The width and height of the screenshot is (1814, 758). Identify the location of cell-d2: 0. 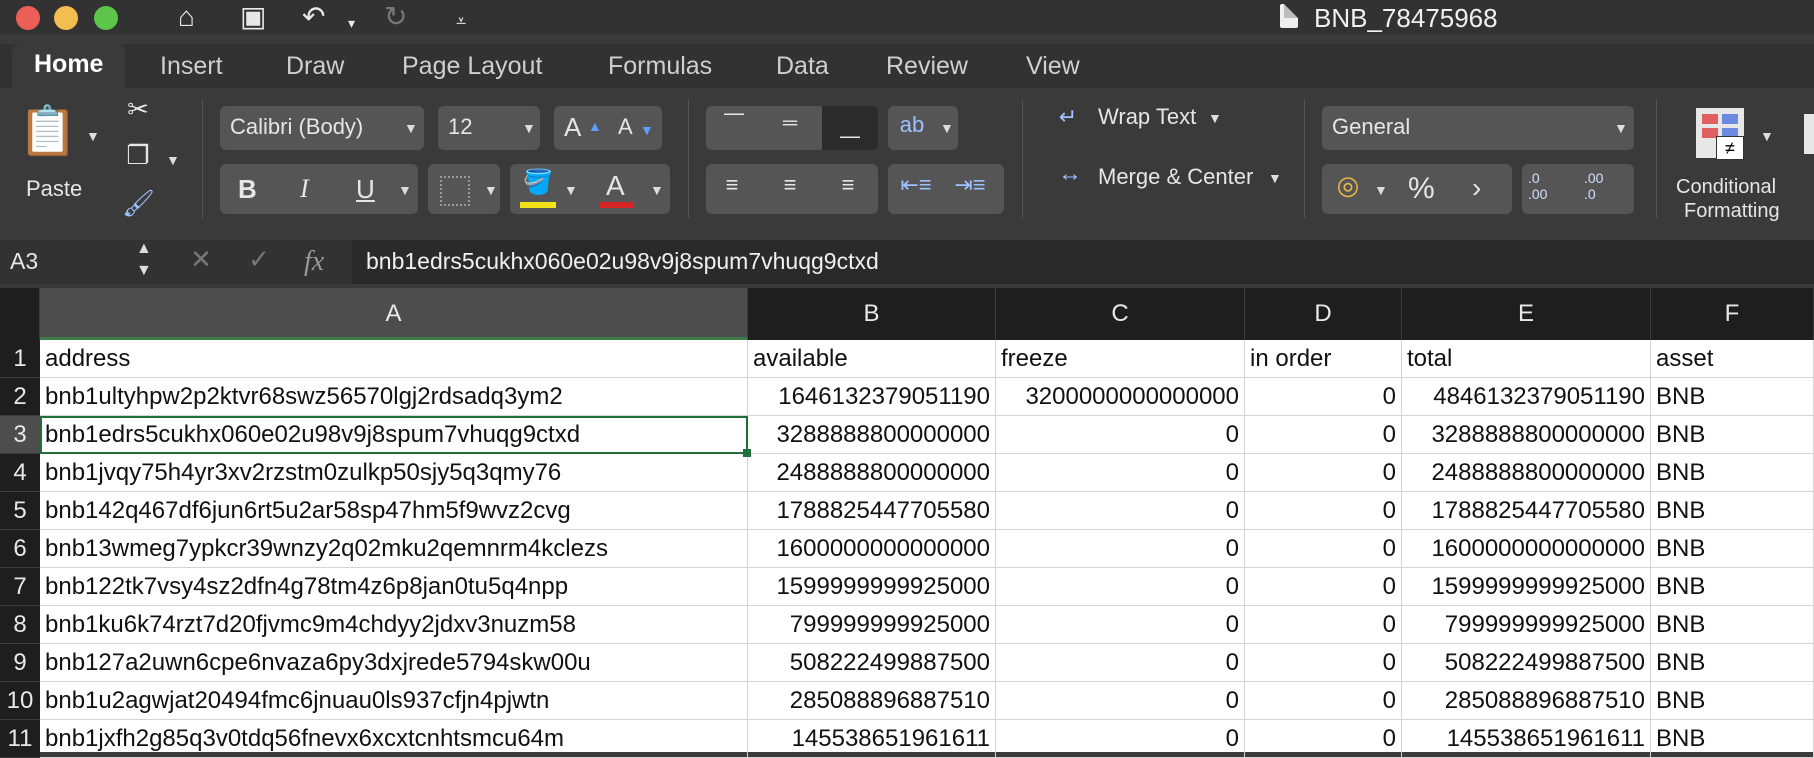
(1323, 397).